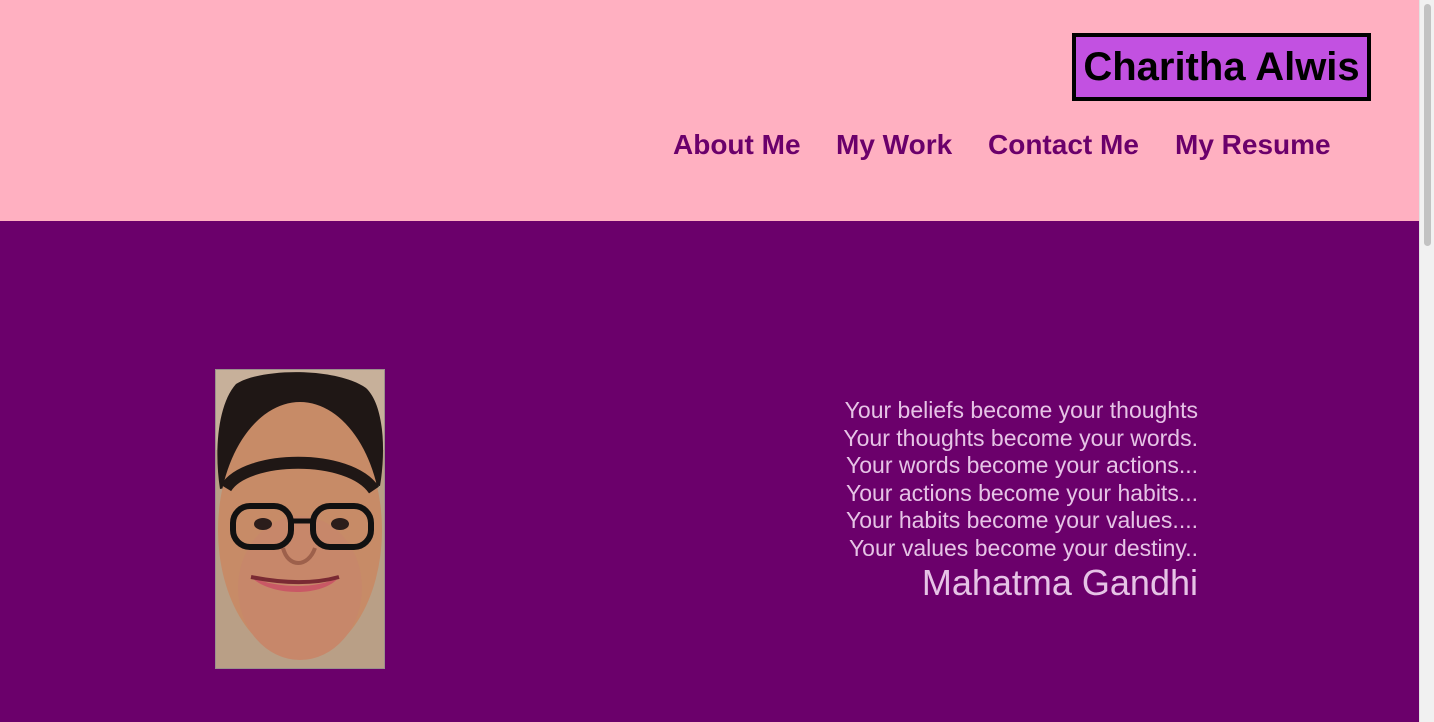  What do you see at coordinates (737, 145) in the screenshot?
I see `nav-about-me-link: About Me` at bounding box center [737, 145].